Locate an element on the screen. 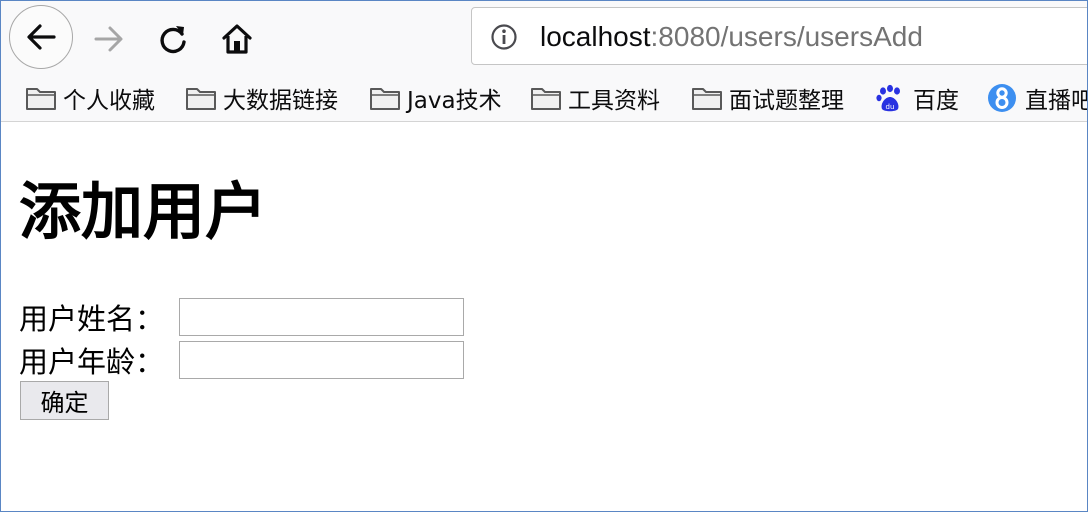 The height and width of the screenshot is (512, 1088). bookmark-zhibo8: 直播吧 is located at coordinates (1037, 98).